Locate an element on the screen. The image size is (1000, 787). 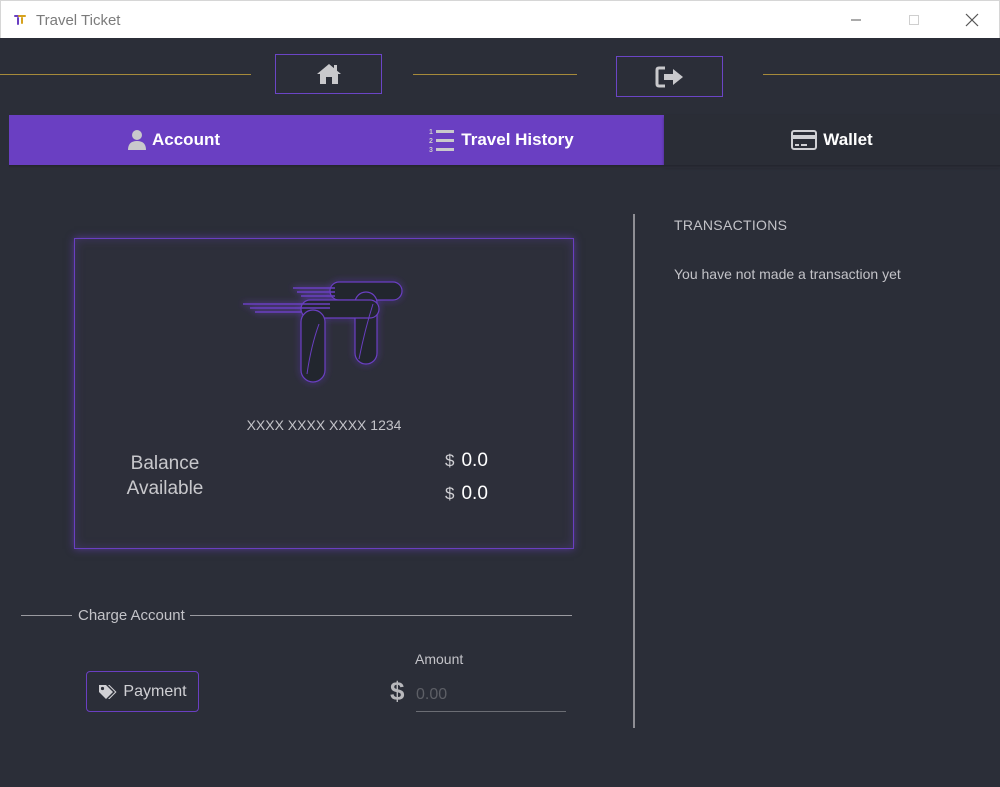
charge-divider-left is located at coordinates (46, 615).